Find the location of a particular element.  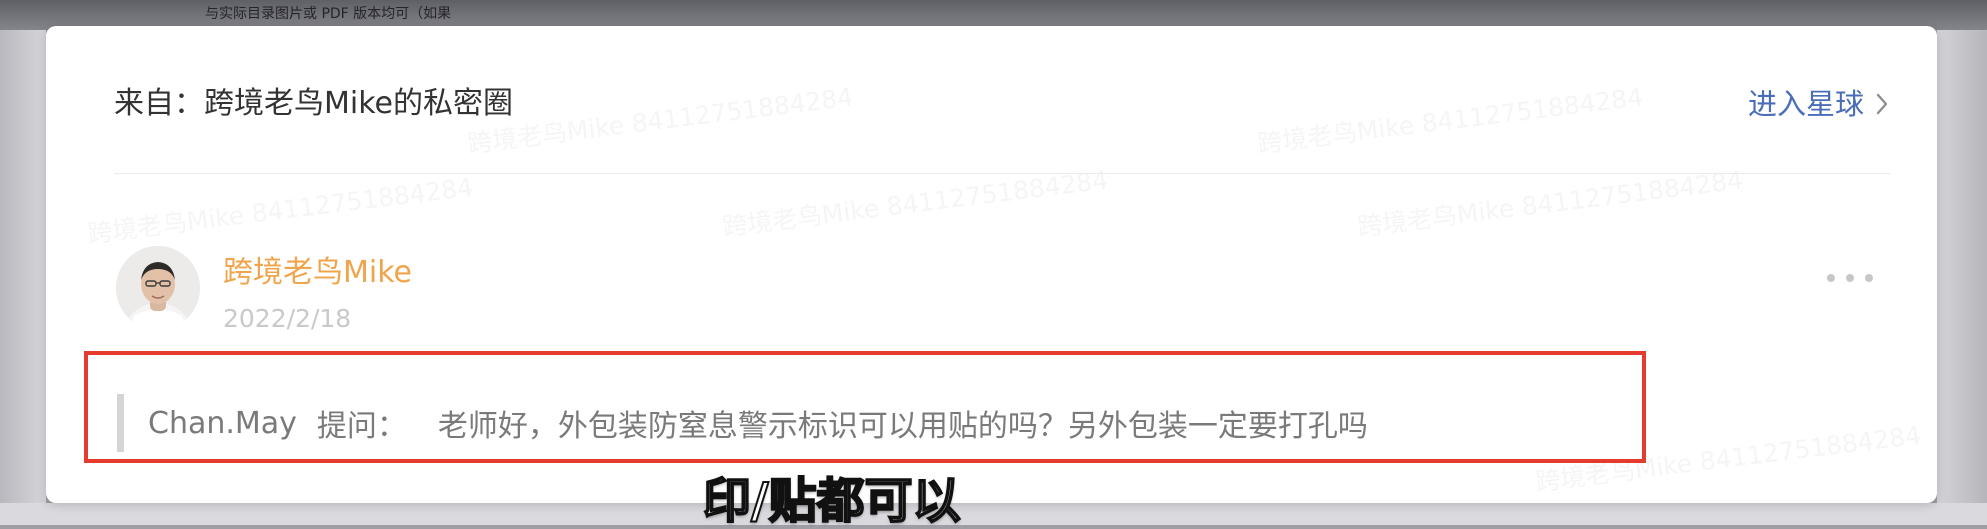

enter-planet-label: 进入星球 is located at coordinates (1805, 104).